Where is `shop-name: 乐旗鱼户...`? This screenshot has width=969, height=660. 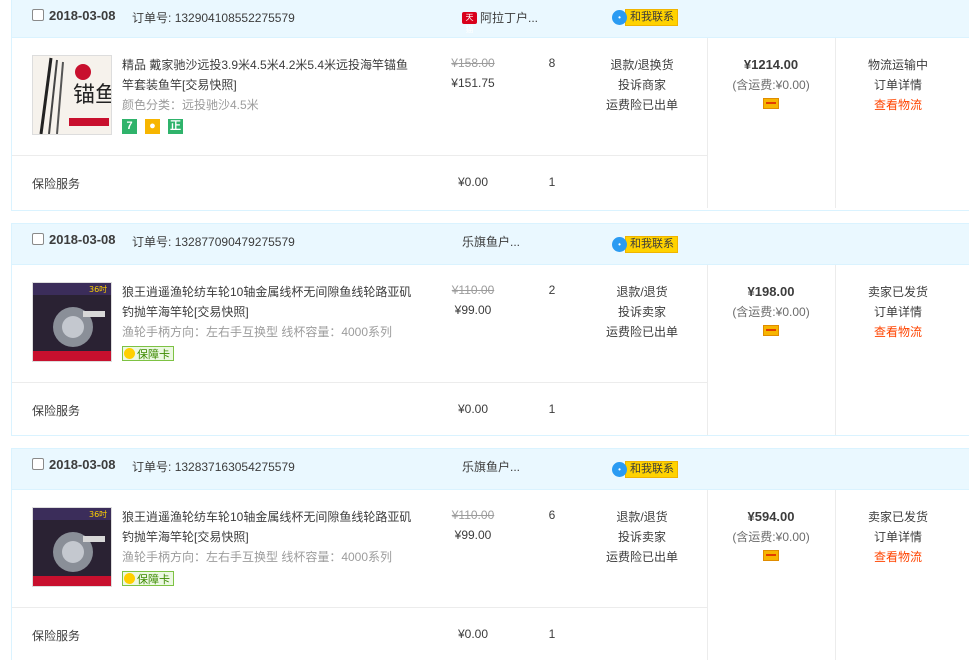 shop-name: 乐旗鱼户... is located at coordinates (491, 242).